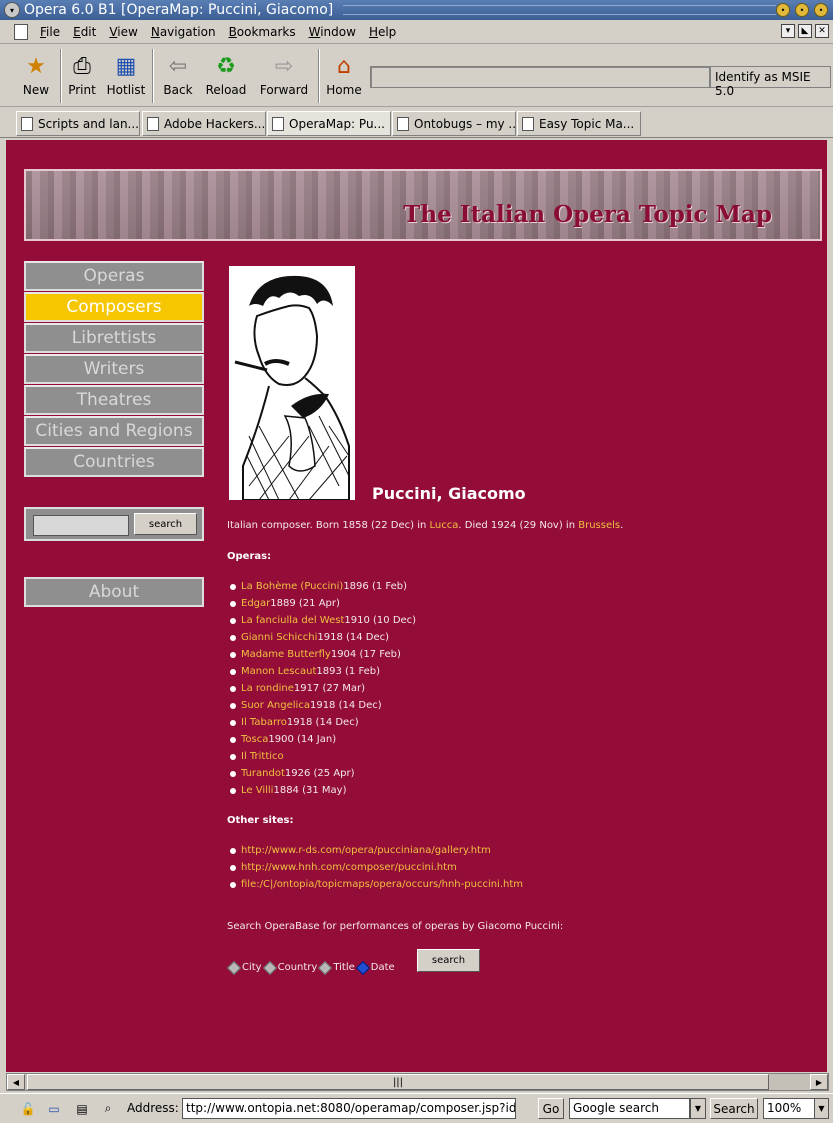 This screenshot has width=833, height=1123. Describe the element at coordinates (375, 967) in the screenshot. I see `radio-date: Date` at that location.